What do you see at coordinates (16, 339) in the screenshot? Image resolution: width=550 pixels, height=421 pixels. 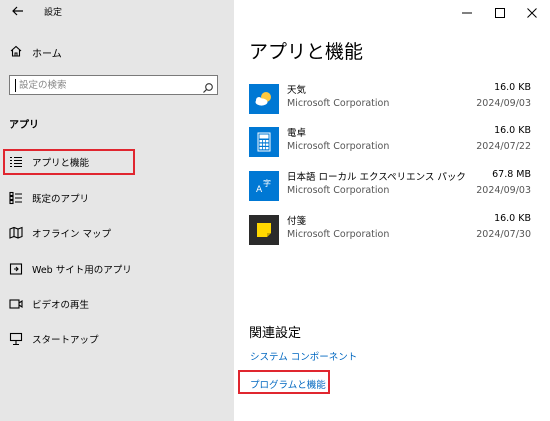 I see `startup-icon` at bounding box center [16, 339].